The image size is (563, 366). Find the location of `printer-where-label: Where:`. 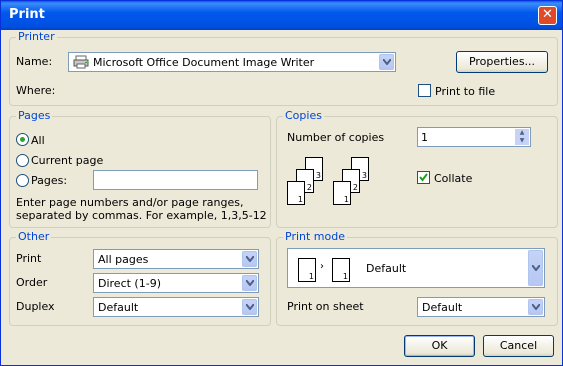

printer-where-label: Where: is located at coordinates (36, 90).